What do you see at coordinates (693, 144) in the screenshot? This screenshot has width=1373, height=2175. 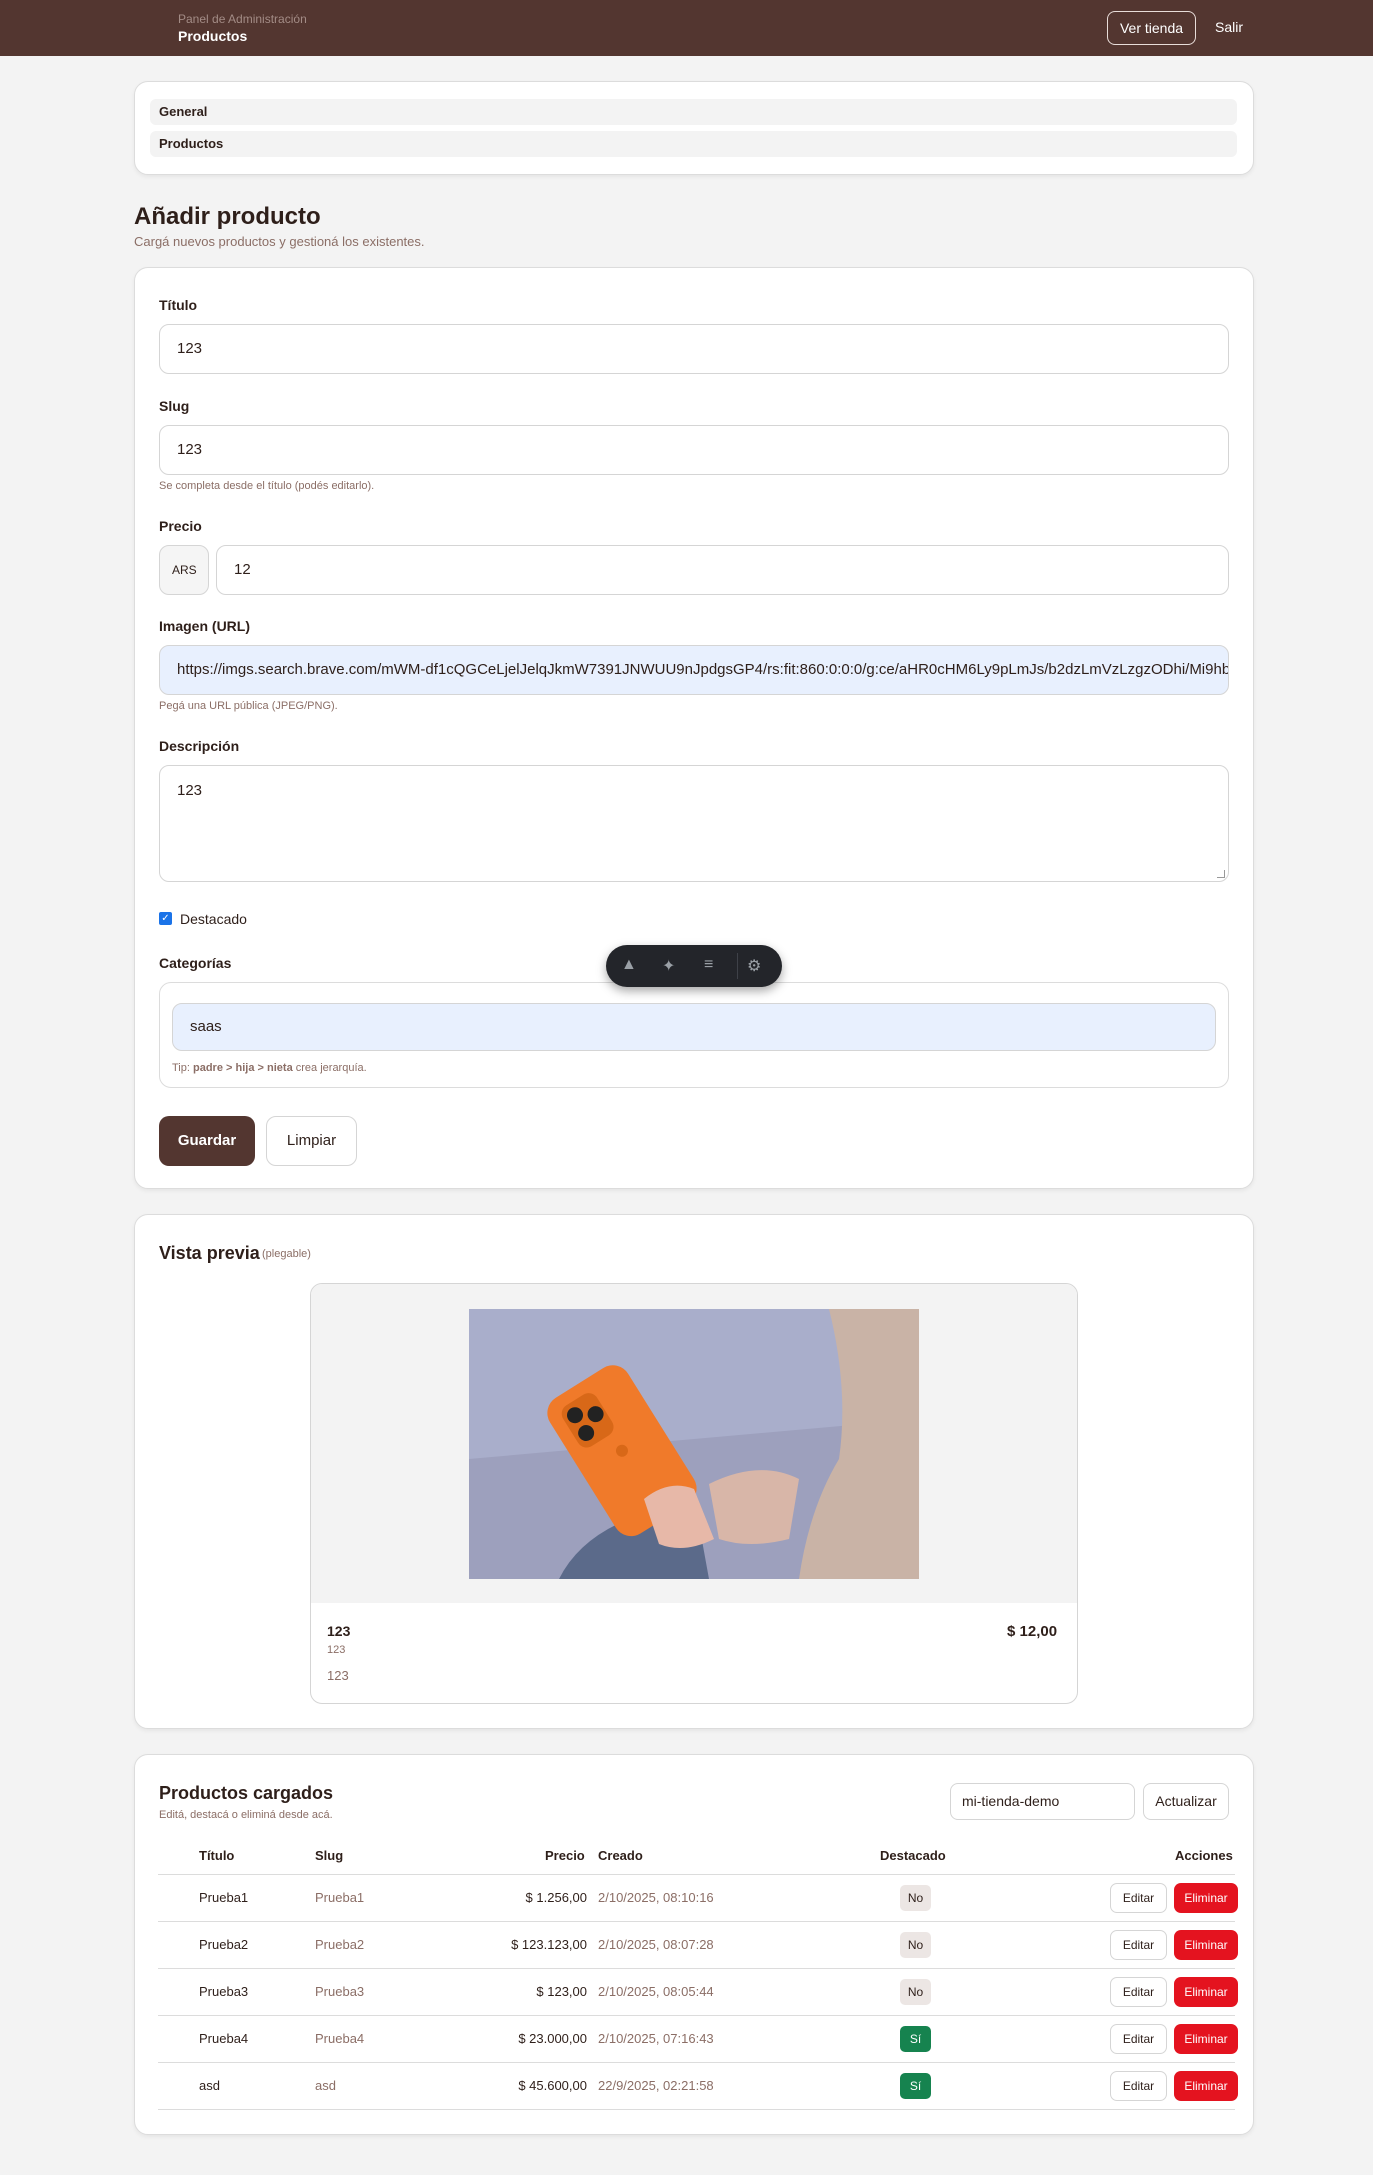 I see `nav-item-productos: Productos` at bounding box center [693, 144].